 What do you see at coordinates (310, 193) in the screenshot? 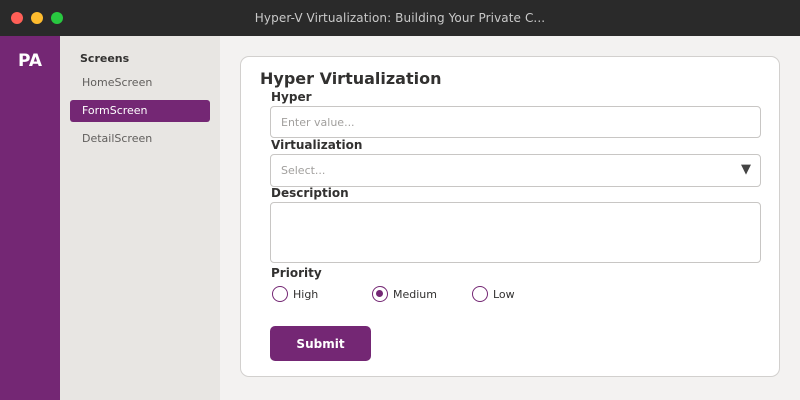
I see `description-label: Description` at bounding box center [310, 193].